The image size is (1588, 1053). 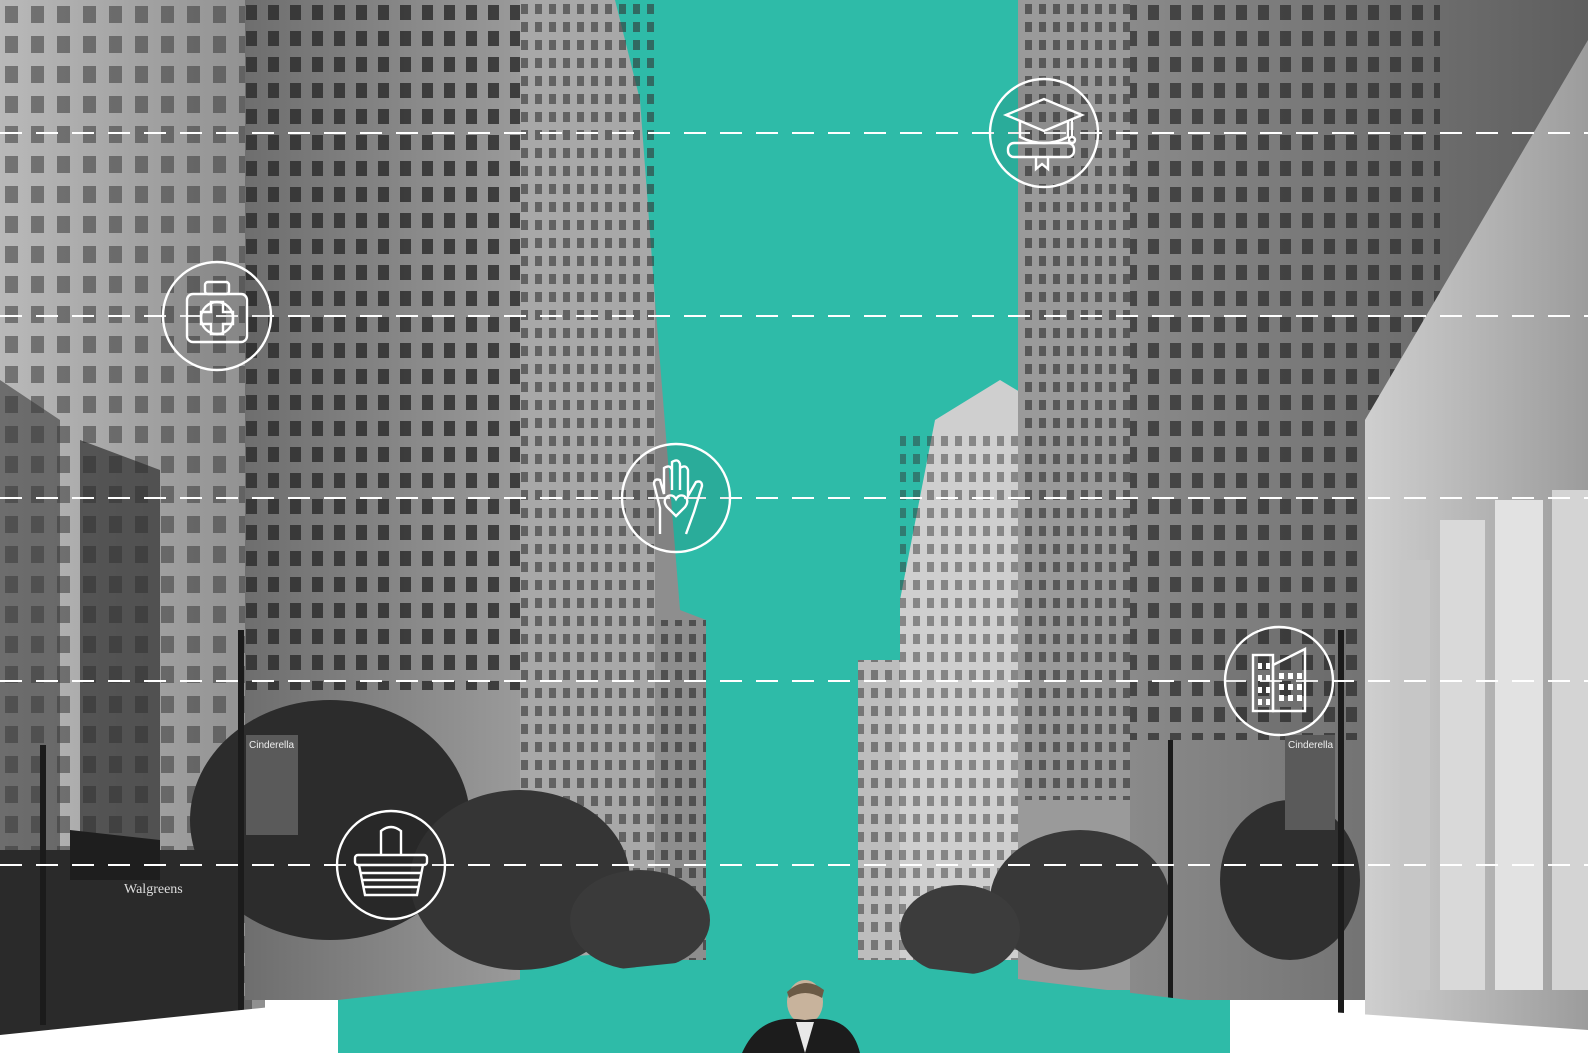 What do you see at coordinates (153, 889) in the screenshot?
I see `storefront-sign: Walgreens` at bounding box center [153, 889].